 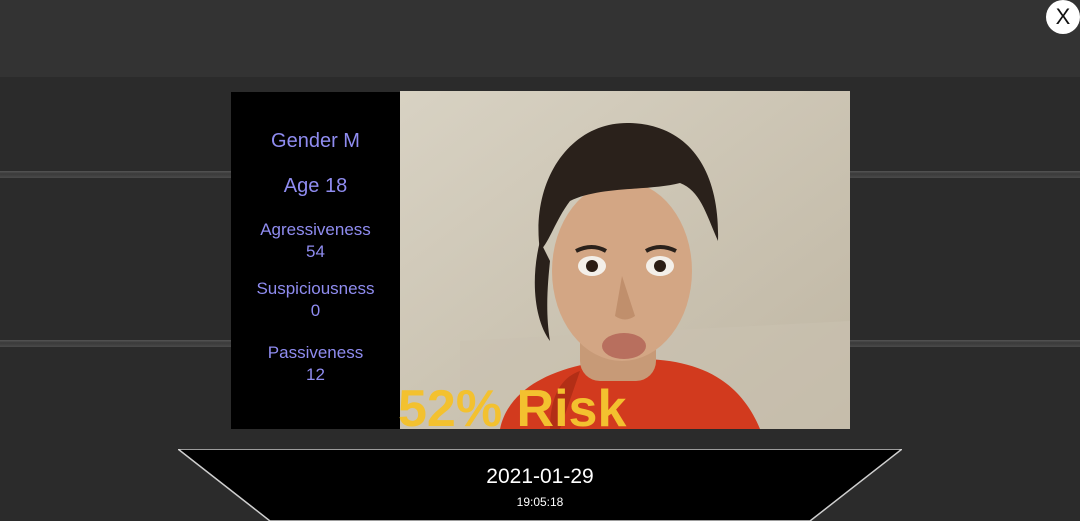 I want to click on passiveness-value: 12, so click(x=315, y=374).